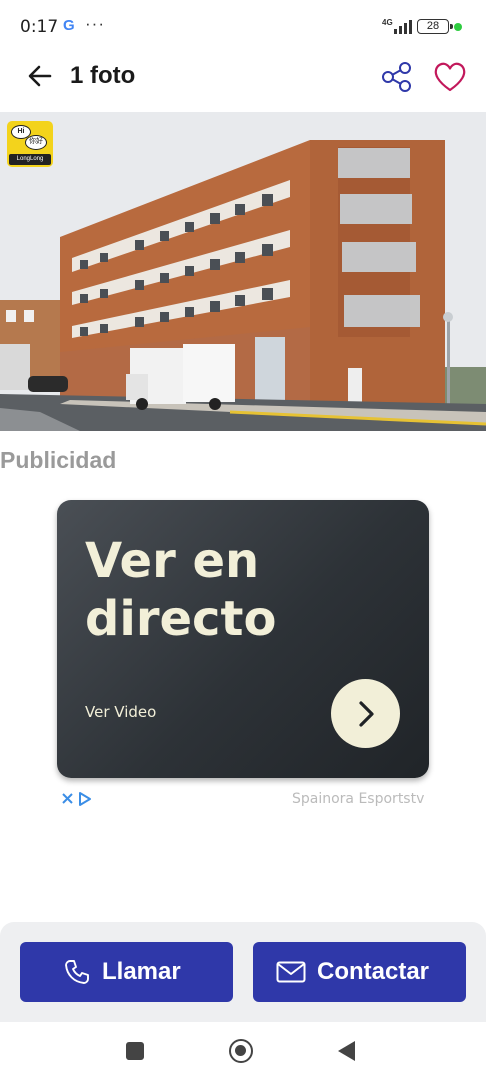 The image size is (486, 1080). Describe the element at coordinates (450, 77) in the screenshot. I see `heart-icon` at that location.